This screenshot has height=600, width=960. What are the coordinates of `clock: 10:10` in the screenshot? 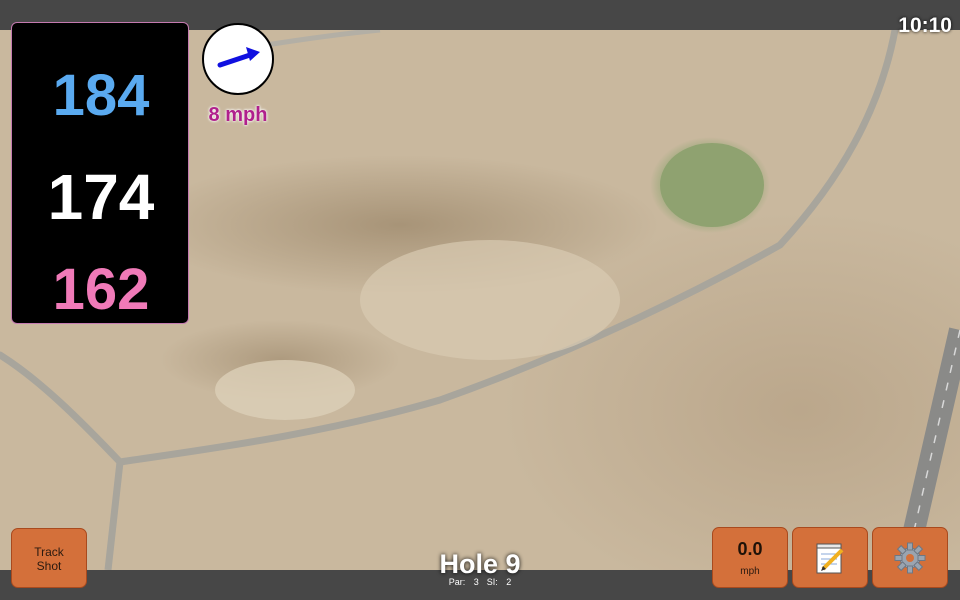 It's located at (925, 25).